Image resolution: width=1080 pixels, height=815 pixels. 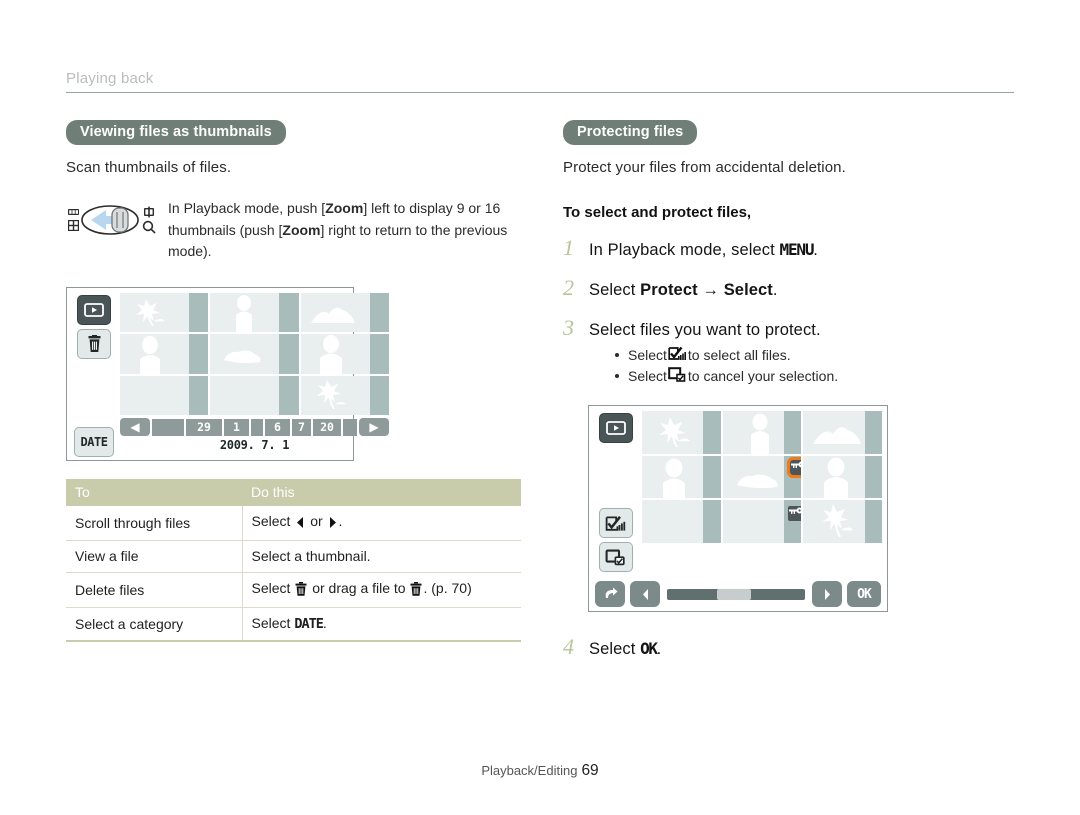 I want to click on protect-screen-bottom-bar: OK, so click(x=738, y=592).